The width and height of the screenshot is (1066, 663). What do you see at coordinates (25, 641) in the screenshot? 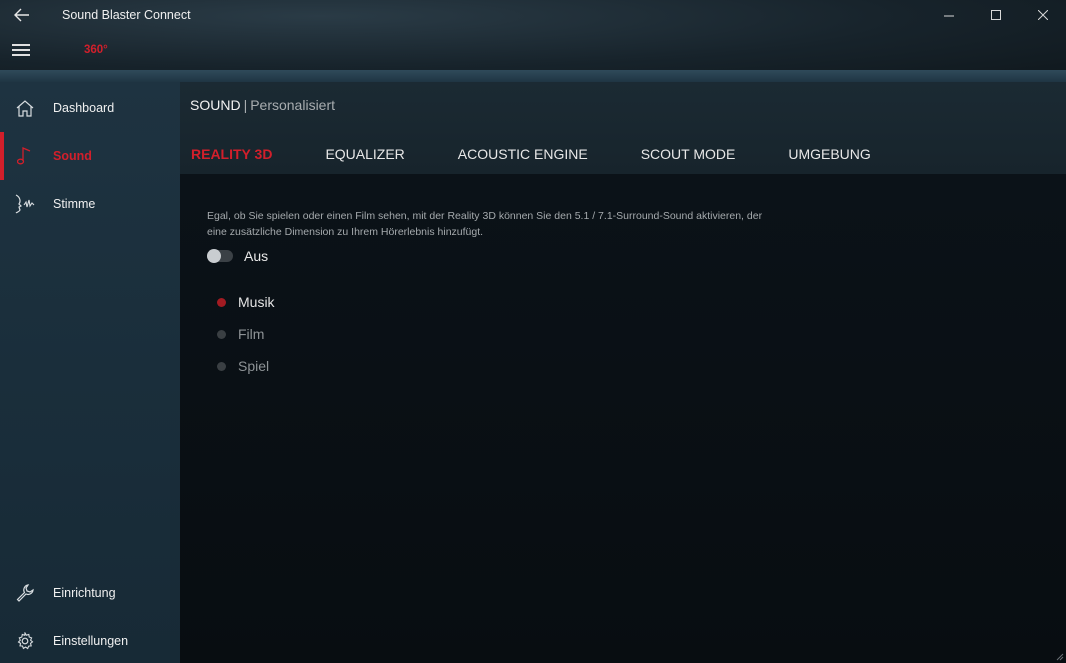
I see `gear-icon` at bounding box center [25, 641].